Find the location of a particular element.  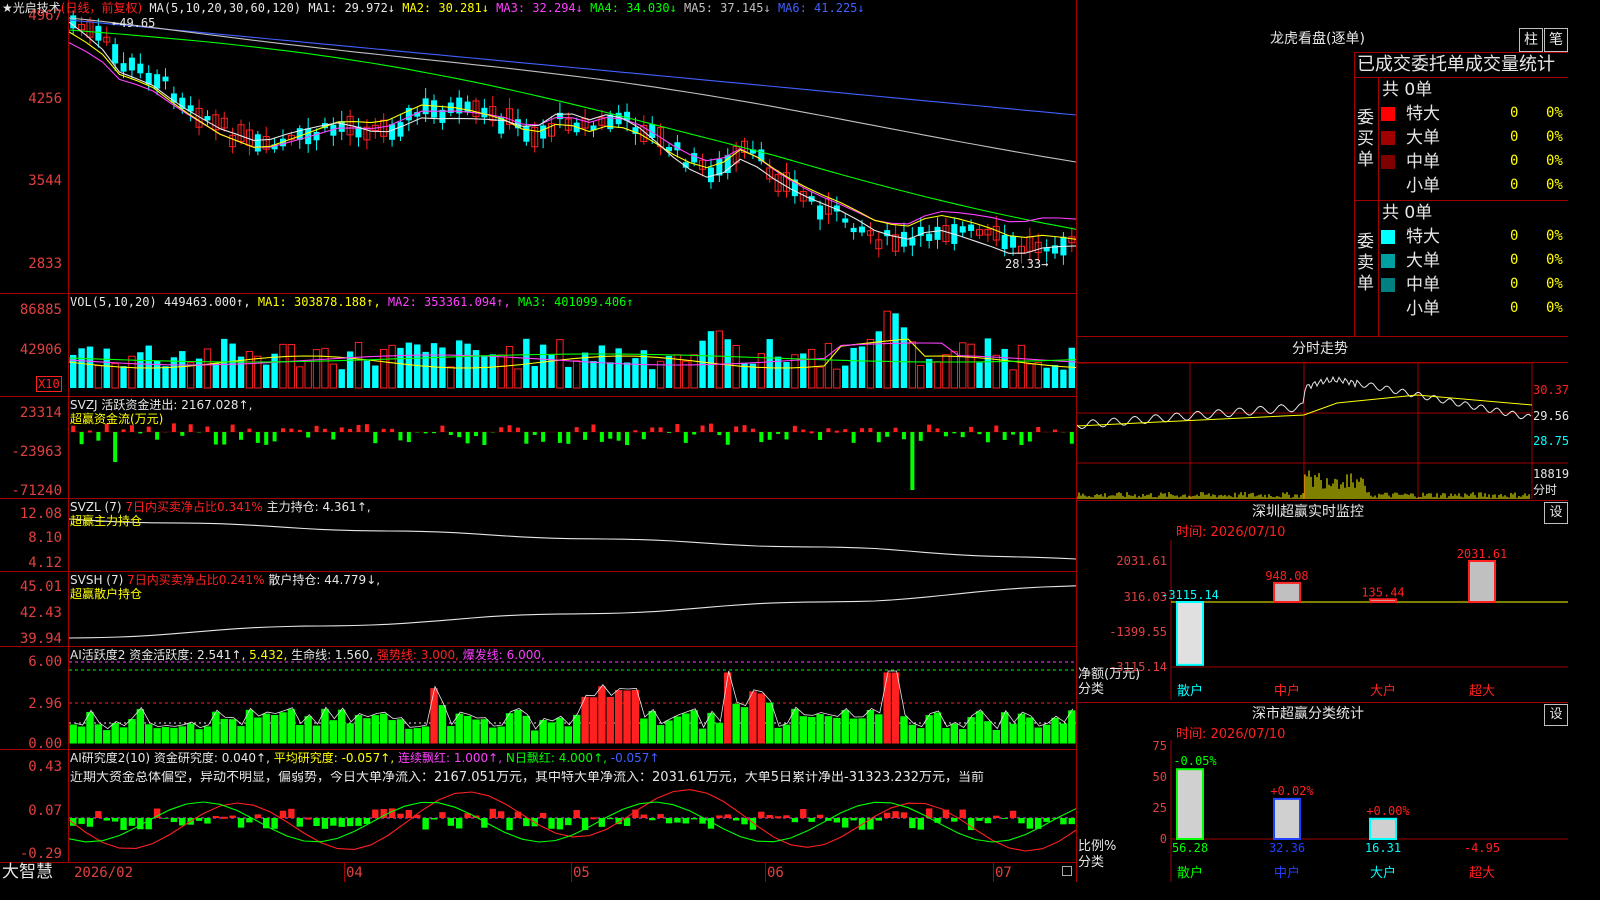

ai-active-panel is located at coordinates (572, 698).